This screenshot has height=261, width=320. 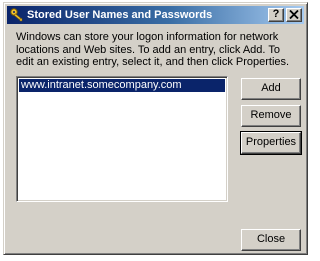 I want to click on properties-button: Properties, so click(x=271, y=143).